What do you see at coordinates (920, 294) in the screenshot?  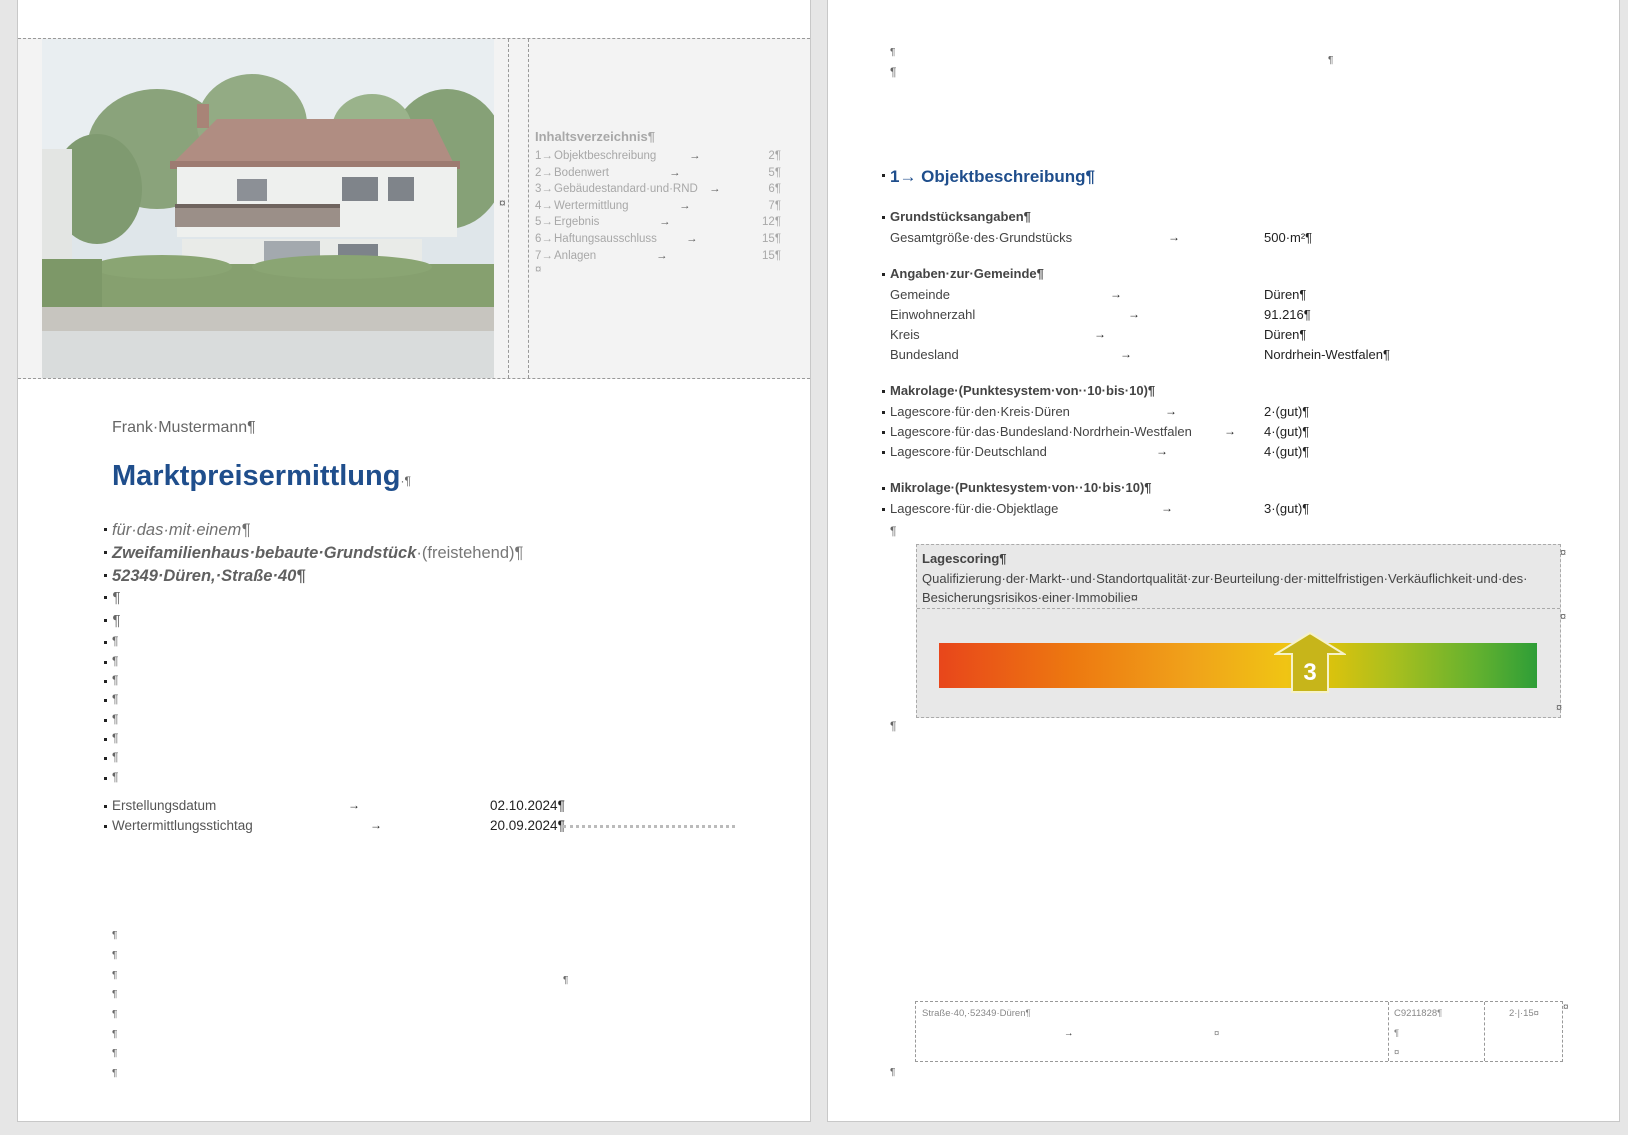 I see `row-label: Gemeinde` at bounding box center [920, 294].